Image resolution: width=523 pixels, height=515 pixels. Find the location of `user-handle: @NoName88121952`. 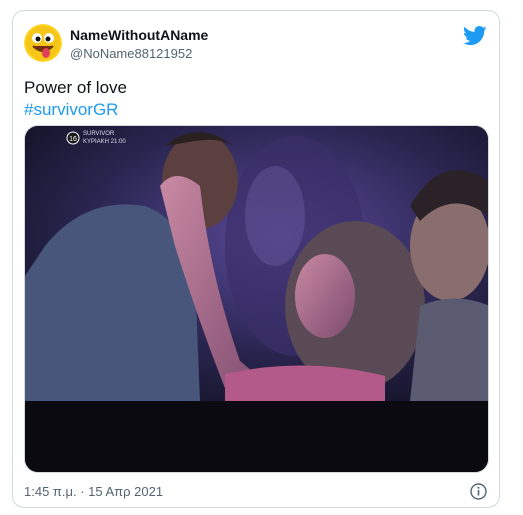

user-handle: @NoName88121952 is located at coordinates (131, 53).